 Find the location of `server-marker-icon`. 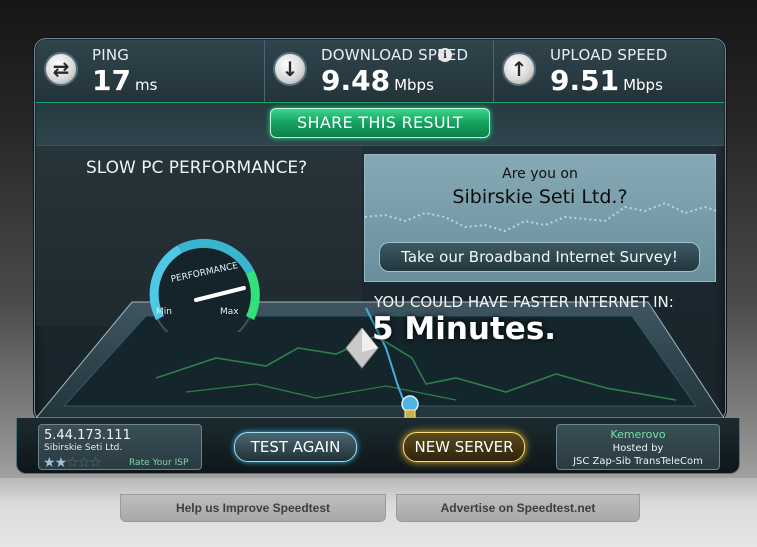

server-marker-icon is located at coordinates (362, 348).